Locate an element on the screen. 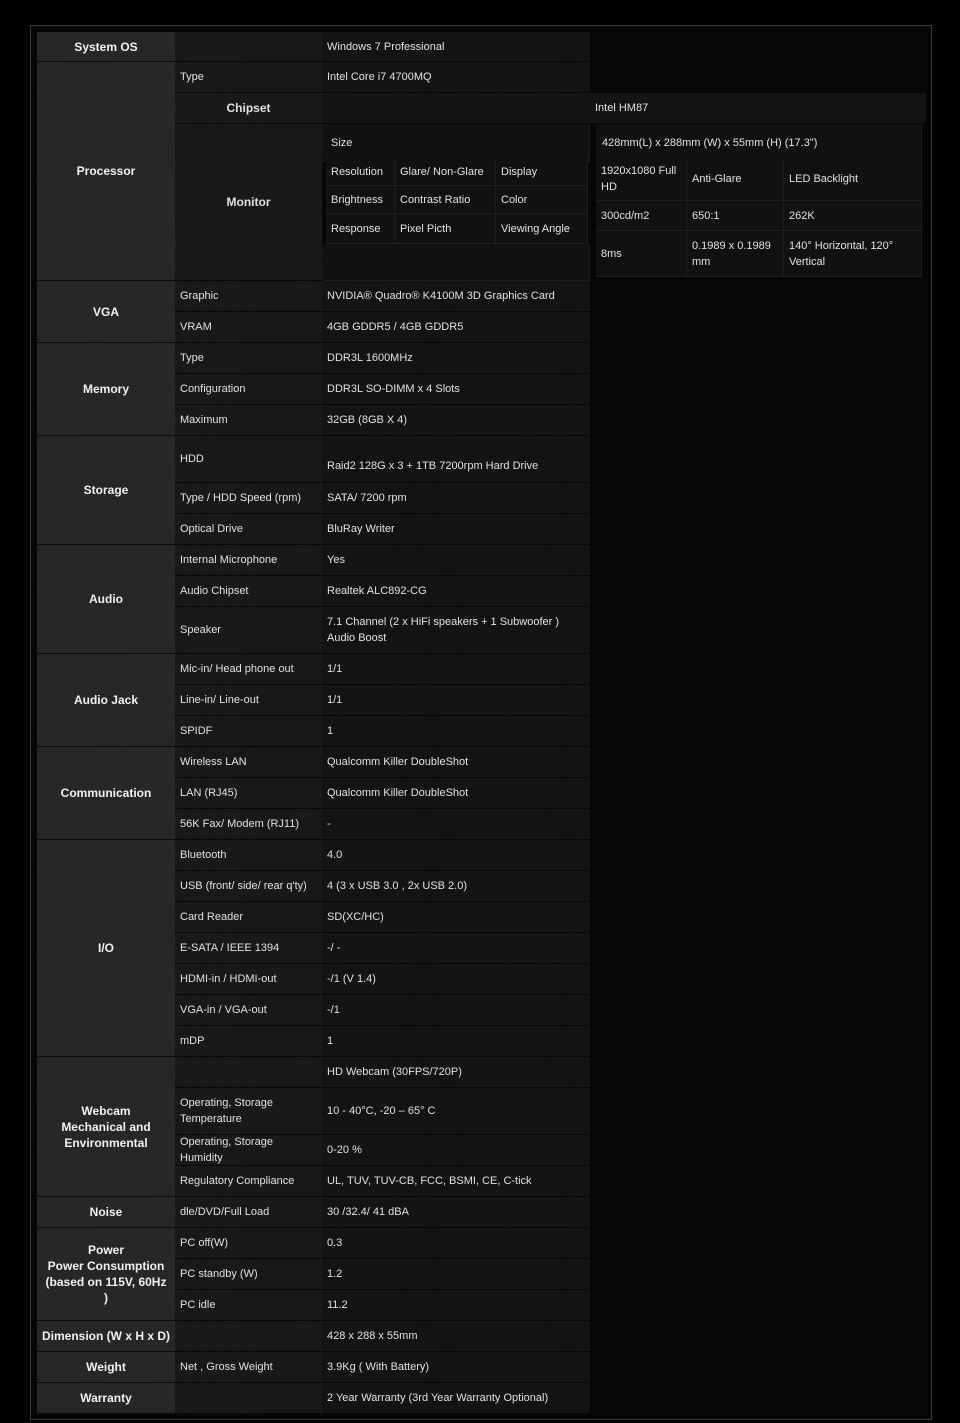 This screenshot has height=1423, width=960. value-vram: 4GB GDDR5 / 4GB GDDR5 is located at coordinates (456, 327).